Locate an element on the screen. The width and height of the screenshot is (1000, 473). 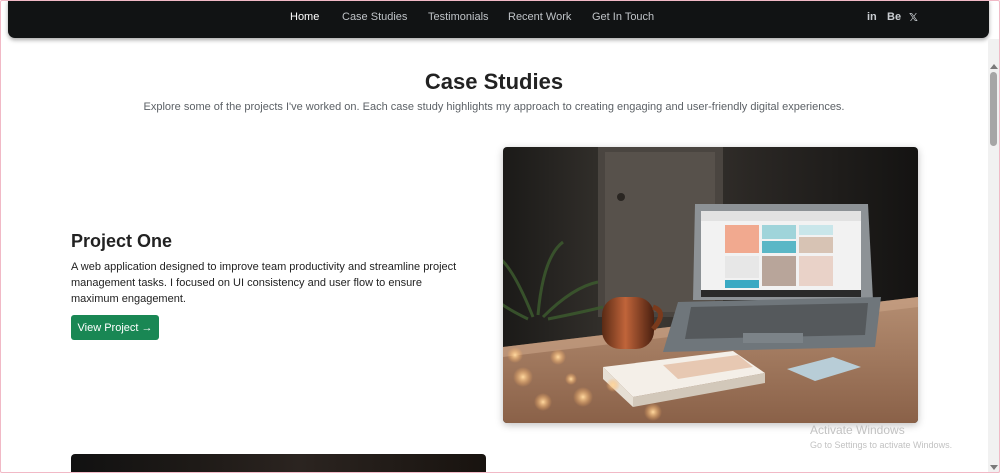
scroll-up-arrow-icon is located at coordinates (994, 66).